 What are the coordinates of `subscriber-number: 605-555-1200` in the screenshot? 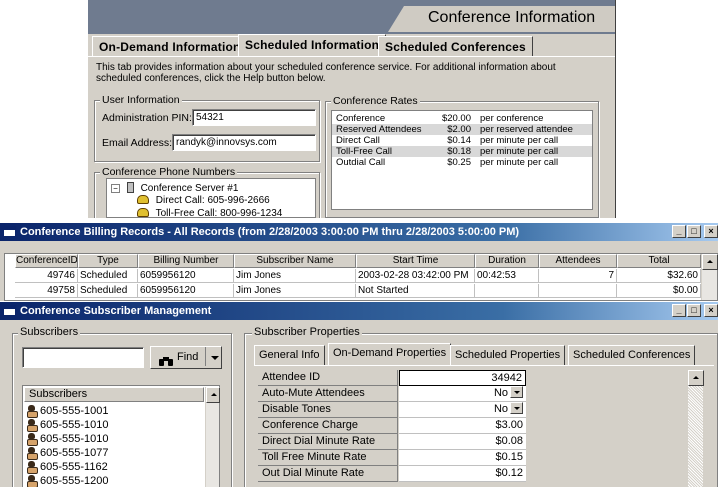 It's located at (74, 481).